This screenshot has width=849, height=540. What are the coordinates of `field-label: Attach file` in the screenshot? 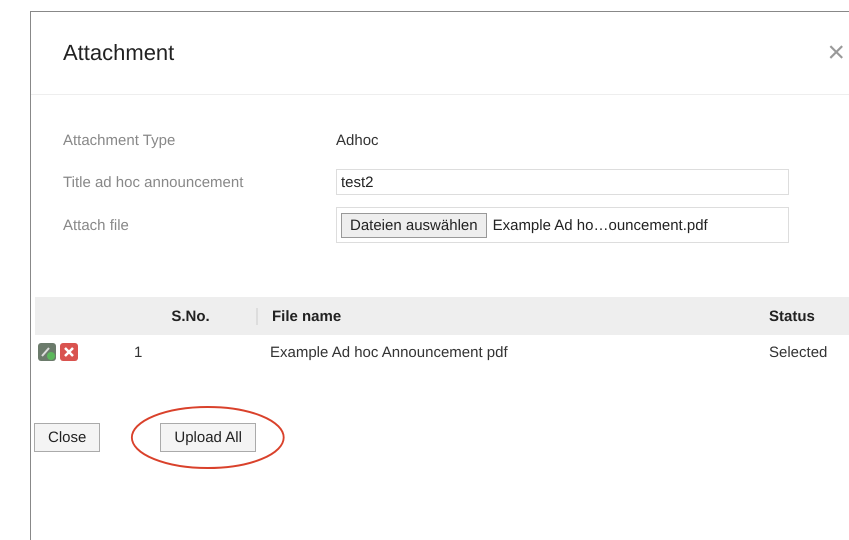 It's located at (96, 225).